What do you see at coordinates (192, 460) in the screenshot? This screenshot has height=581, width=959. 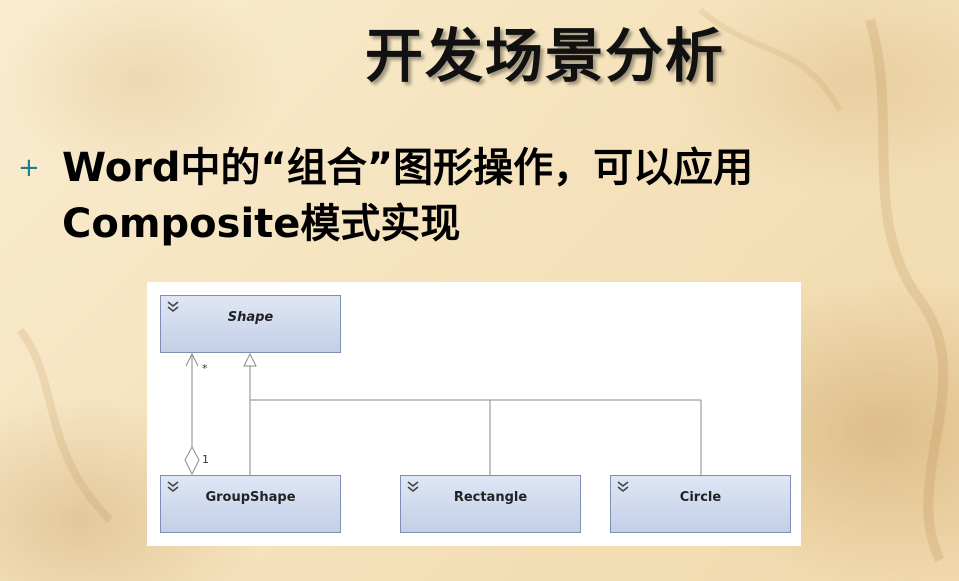 I see `aggregation-diamond` at bounding box center [192, 460].